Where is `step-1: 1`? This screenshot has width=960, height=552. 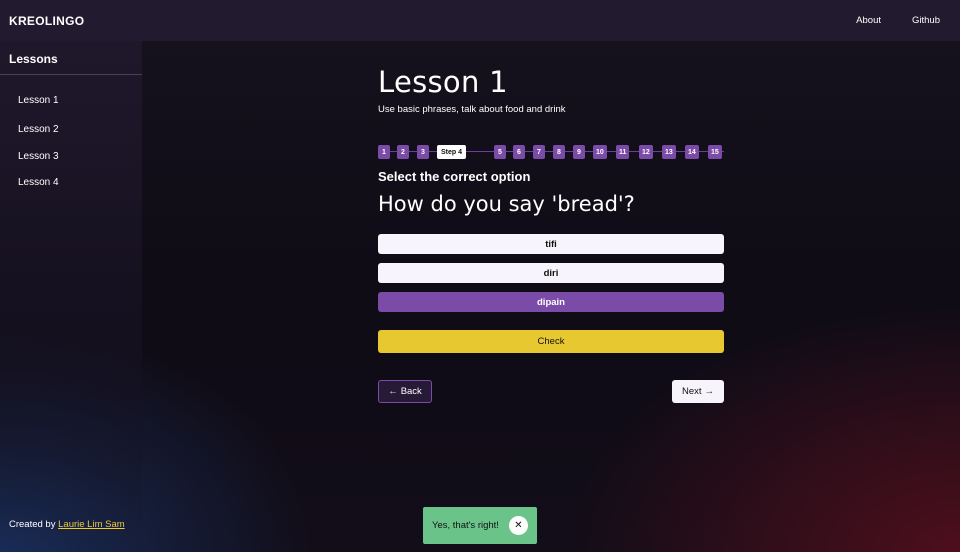 step-1: 1 is located at coordinates (384, 152).